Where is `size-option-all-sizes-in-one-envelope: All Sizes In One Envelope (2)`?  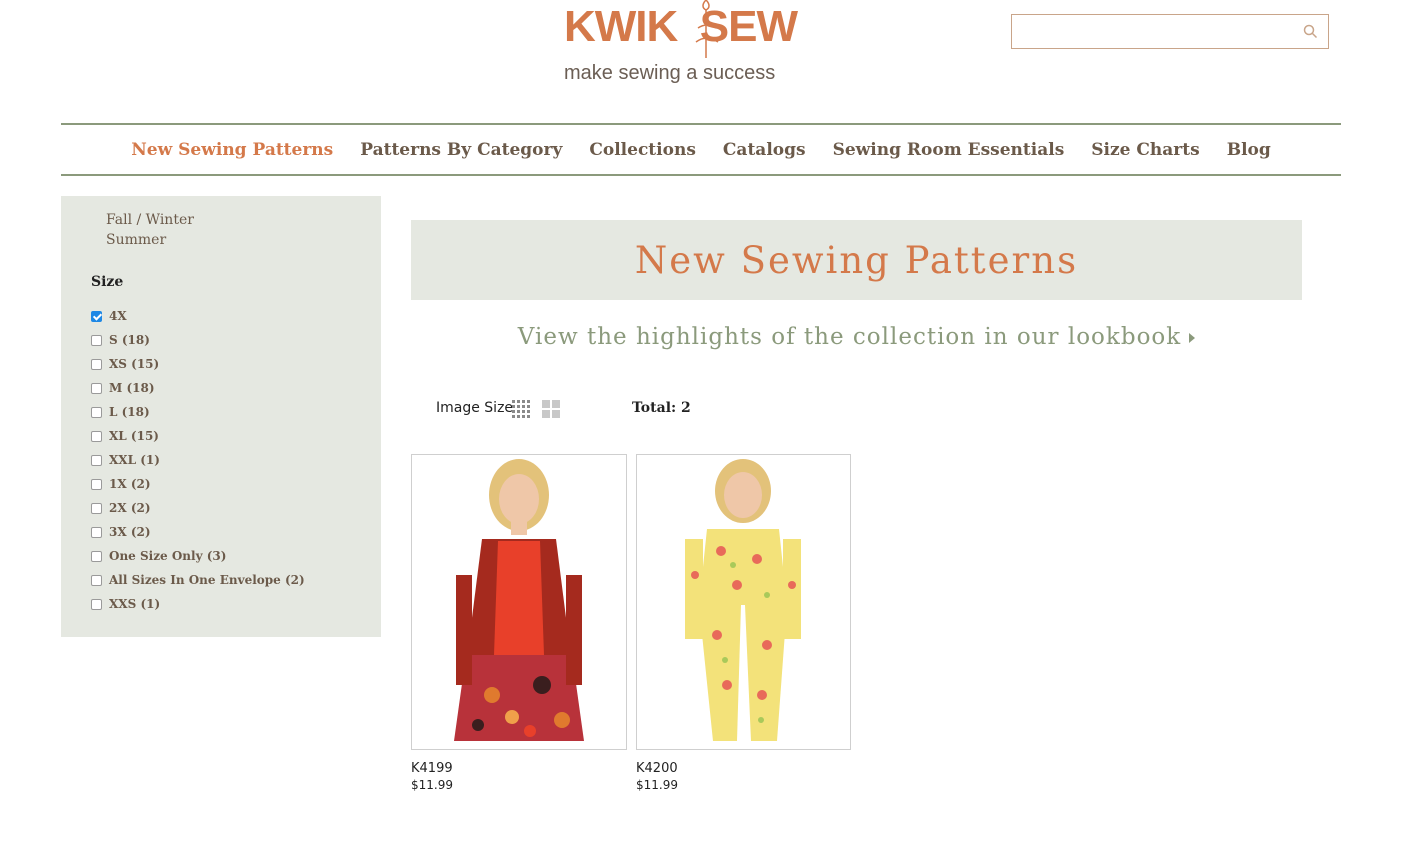
size-option-all-sizes-in-one-envelope: All Sizes In One Envelope (2) is located at coordinates (198, 580).